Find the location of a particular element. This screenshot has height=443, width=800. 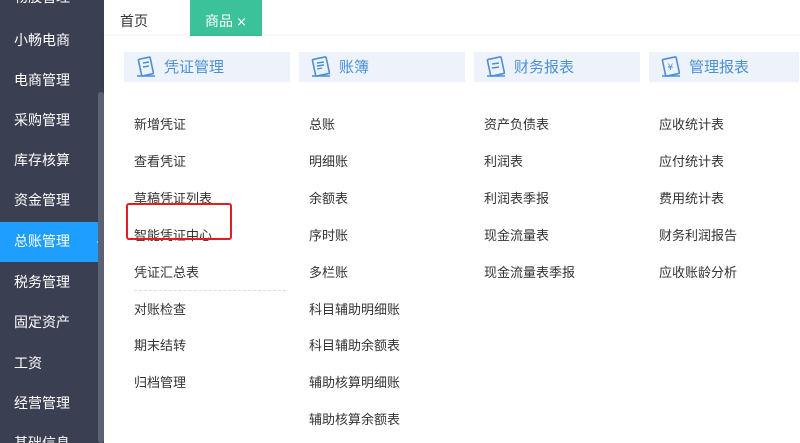

menu-item-balance-sheet-report: 资产负债表 is located at coordinates (516, 126).